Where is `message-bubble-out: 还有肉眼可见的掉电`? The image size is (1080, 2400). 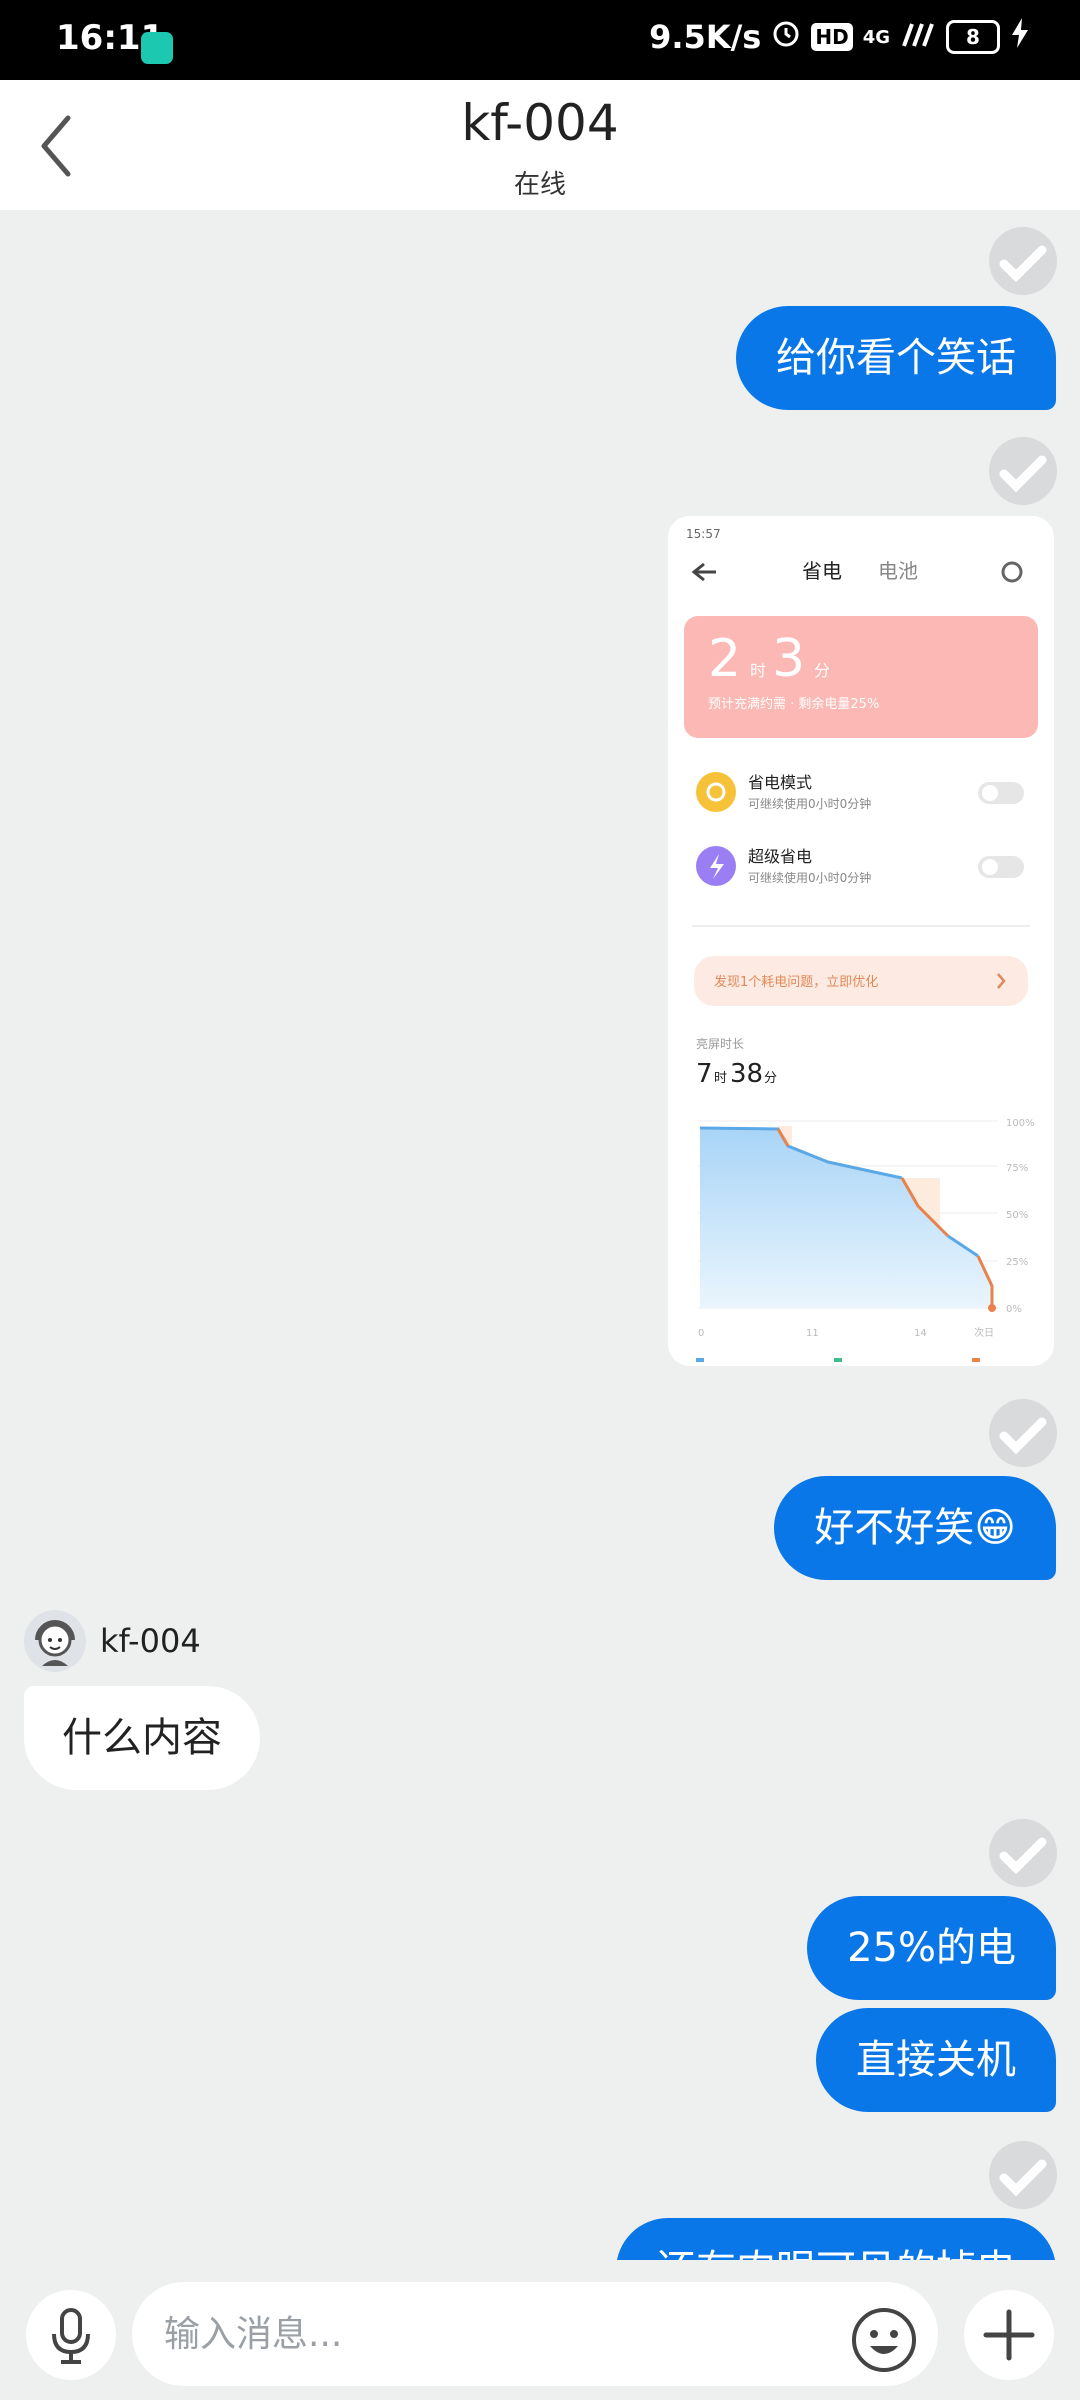
message-bubble-out: 还有肉眼可见的掉电 is located at coordinates (836, 2239).